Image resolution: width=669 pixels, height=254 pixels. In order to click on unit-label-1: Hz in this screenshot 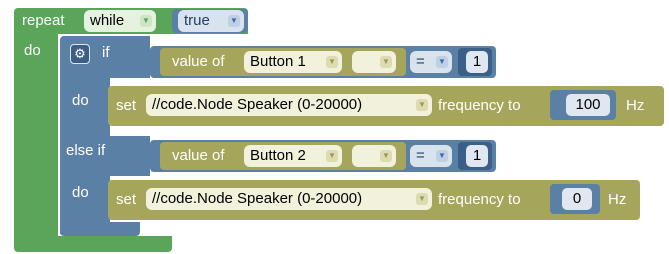, I will do `click(635, 105)`.